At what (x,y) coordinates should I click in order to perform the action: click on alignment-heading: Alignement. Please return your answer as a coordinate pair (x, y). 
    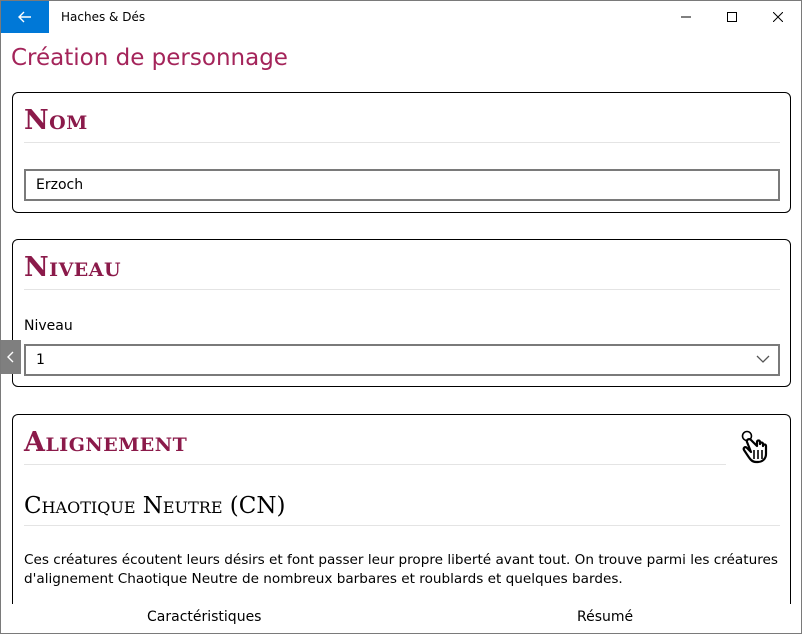
    Looking at the image, I should click on (106, 442).